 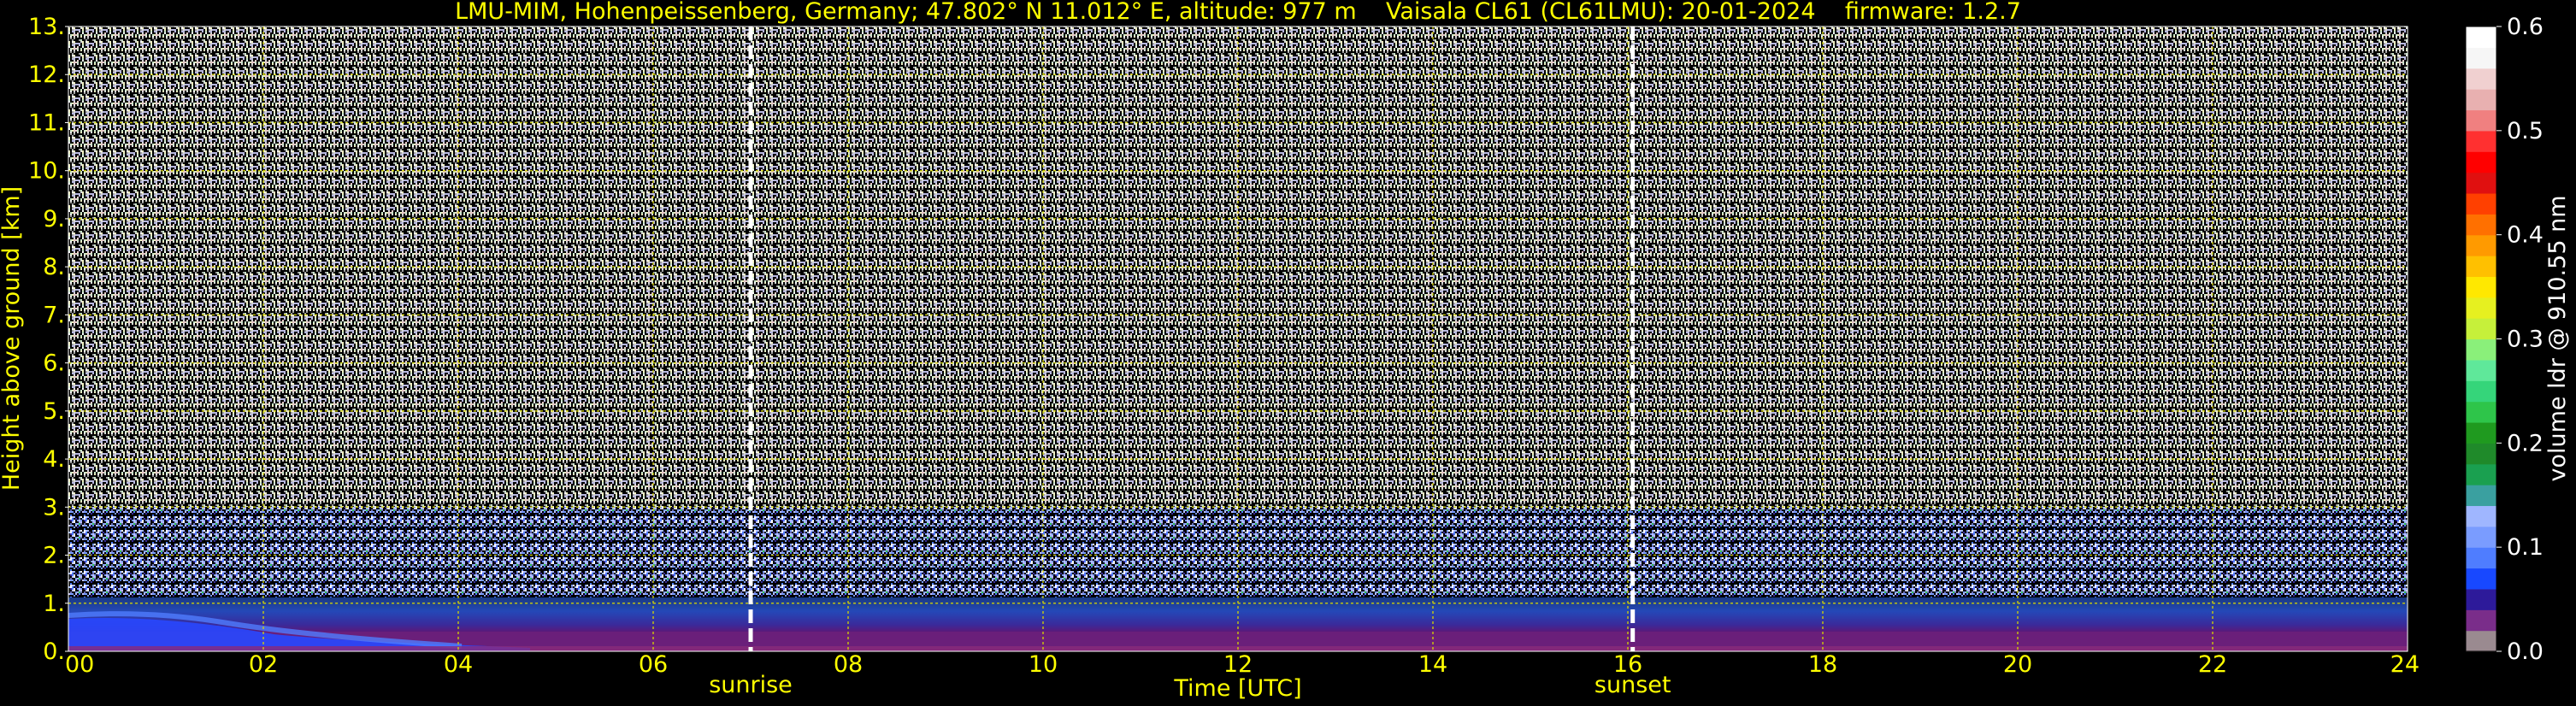 What do you see at coordinates (12, 338) in the screenshot?
I see `y-axis-label: Height above ground [km]` at bounding box center [12, 338].